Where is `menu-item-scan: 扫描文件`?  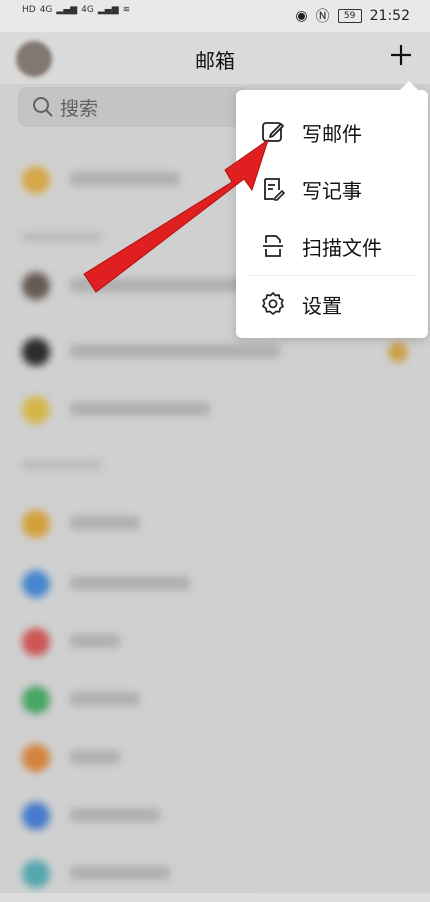 menu-item-scan: 扫描文件 is located at coordinates (332, 246).